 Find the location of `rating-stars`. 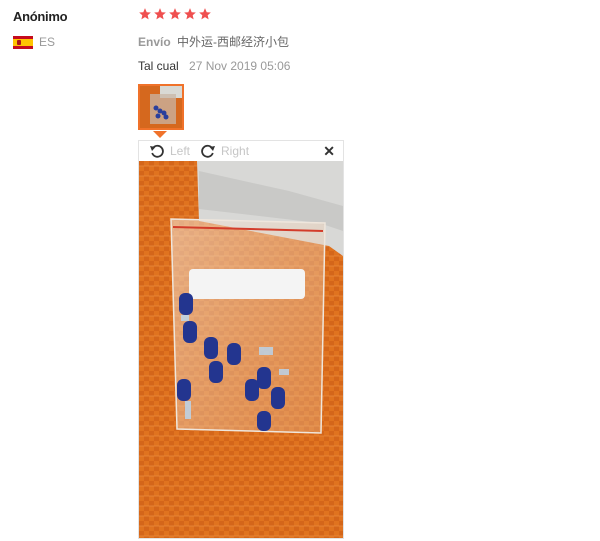

rating-stars is located at coordinates (175, 14).